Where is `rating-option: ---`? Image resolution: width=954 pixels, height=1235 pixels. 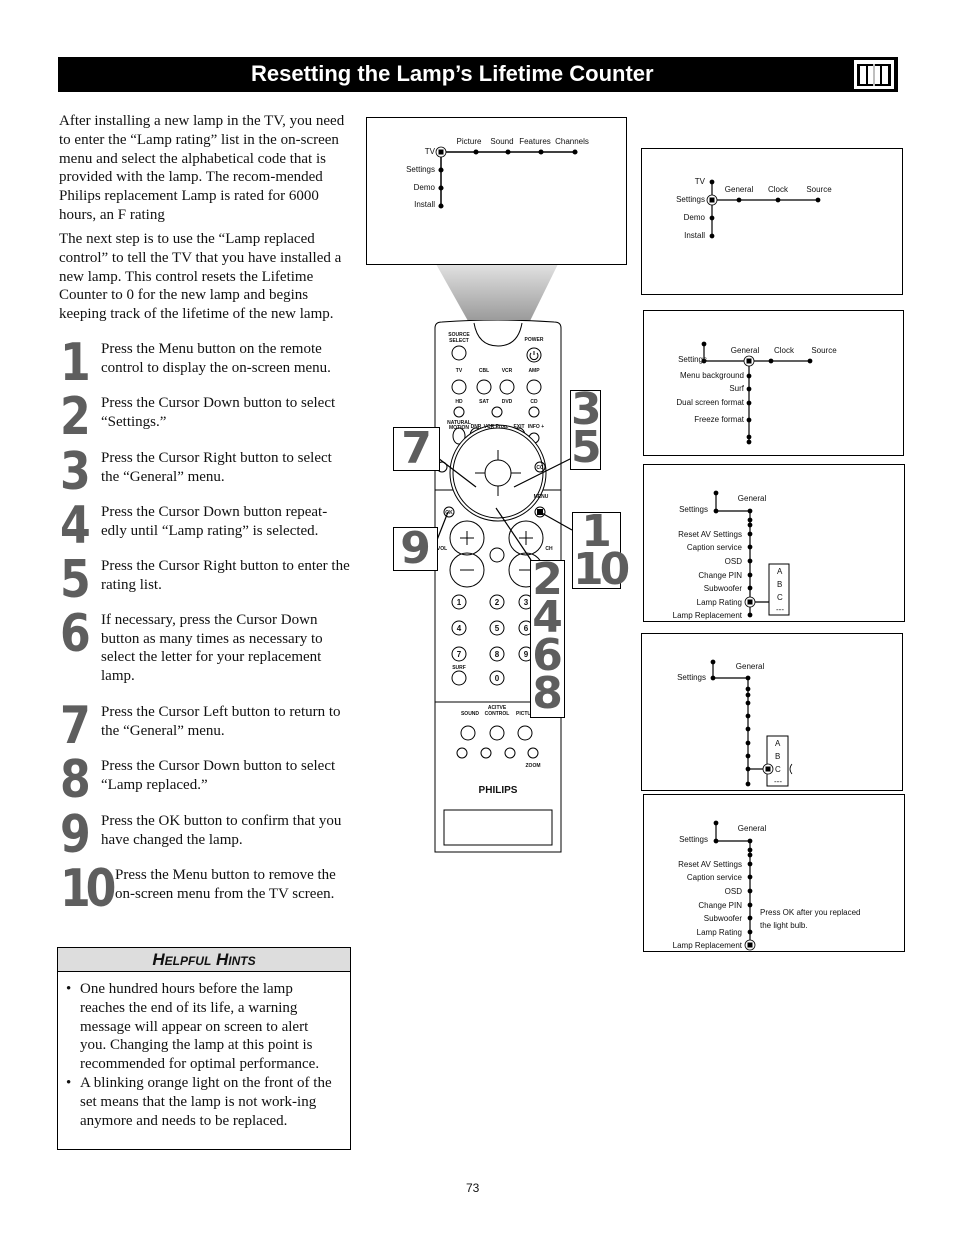
rating-option: --- is located at coordinates (780, 609).